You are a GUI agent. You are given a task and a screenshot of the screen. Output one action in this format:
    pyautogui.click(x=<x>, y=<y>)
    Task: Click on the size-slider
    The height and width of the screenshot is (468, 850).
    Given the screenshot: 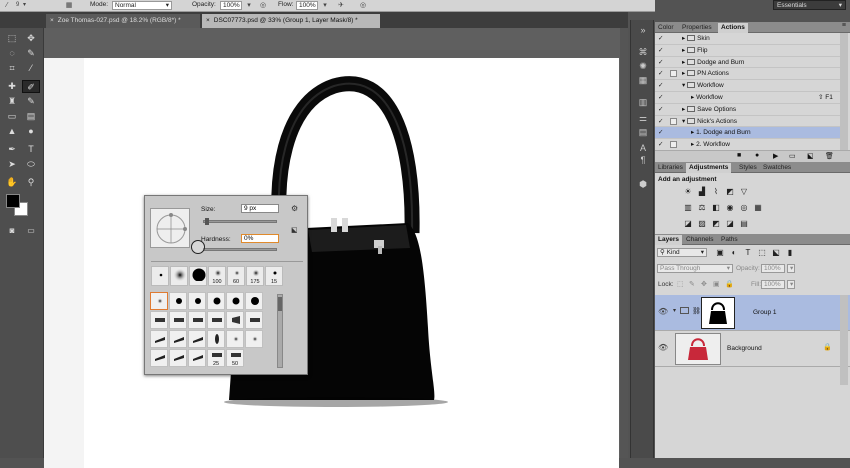 What is the action you would take?
    pyautogui.click(x=240, y=221)
    